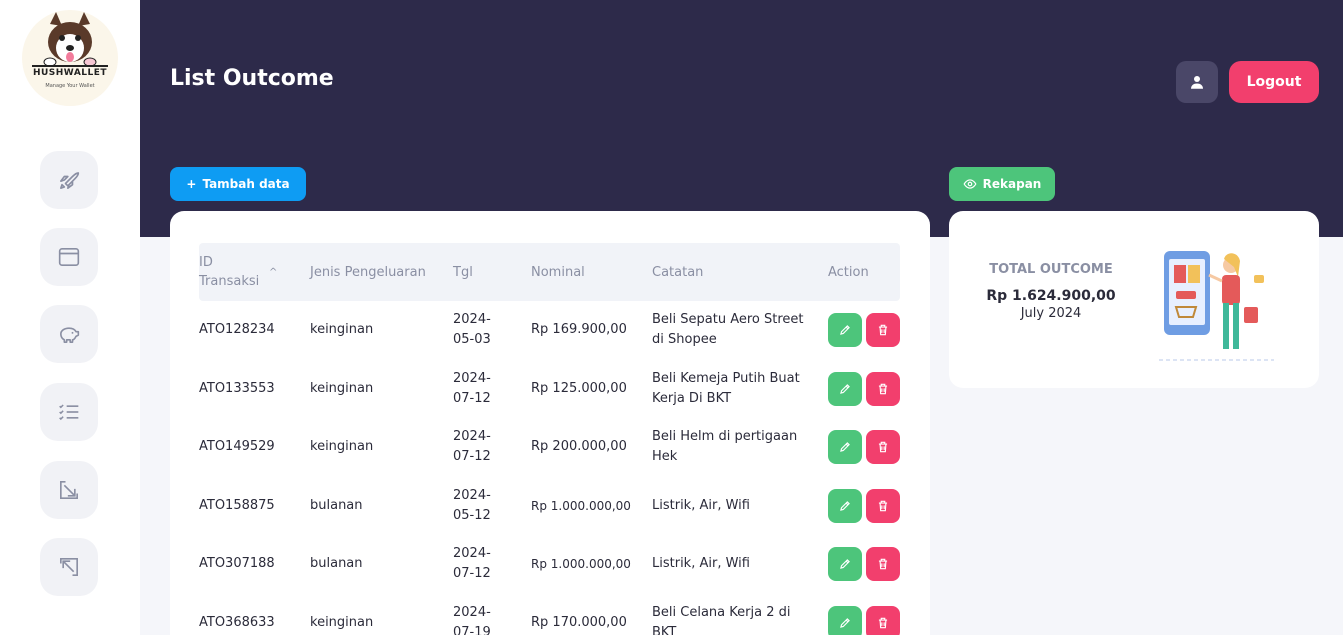 Image resolution: width=1343 pixels, height=635 pixels. Describe the element at coordinates (237, 622) in the screenshot. I see `cell-id: ATO368633` at that location.